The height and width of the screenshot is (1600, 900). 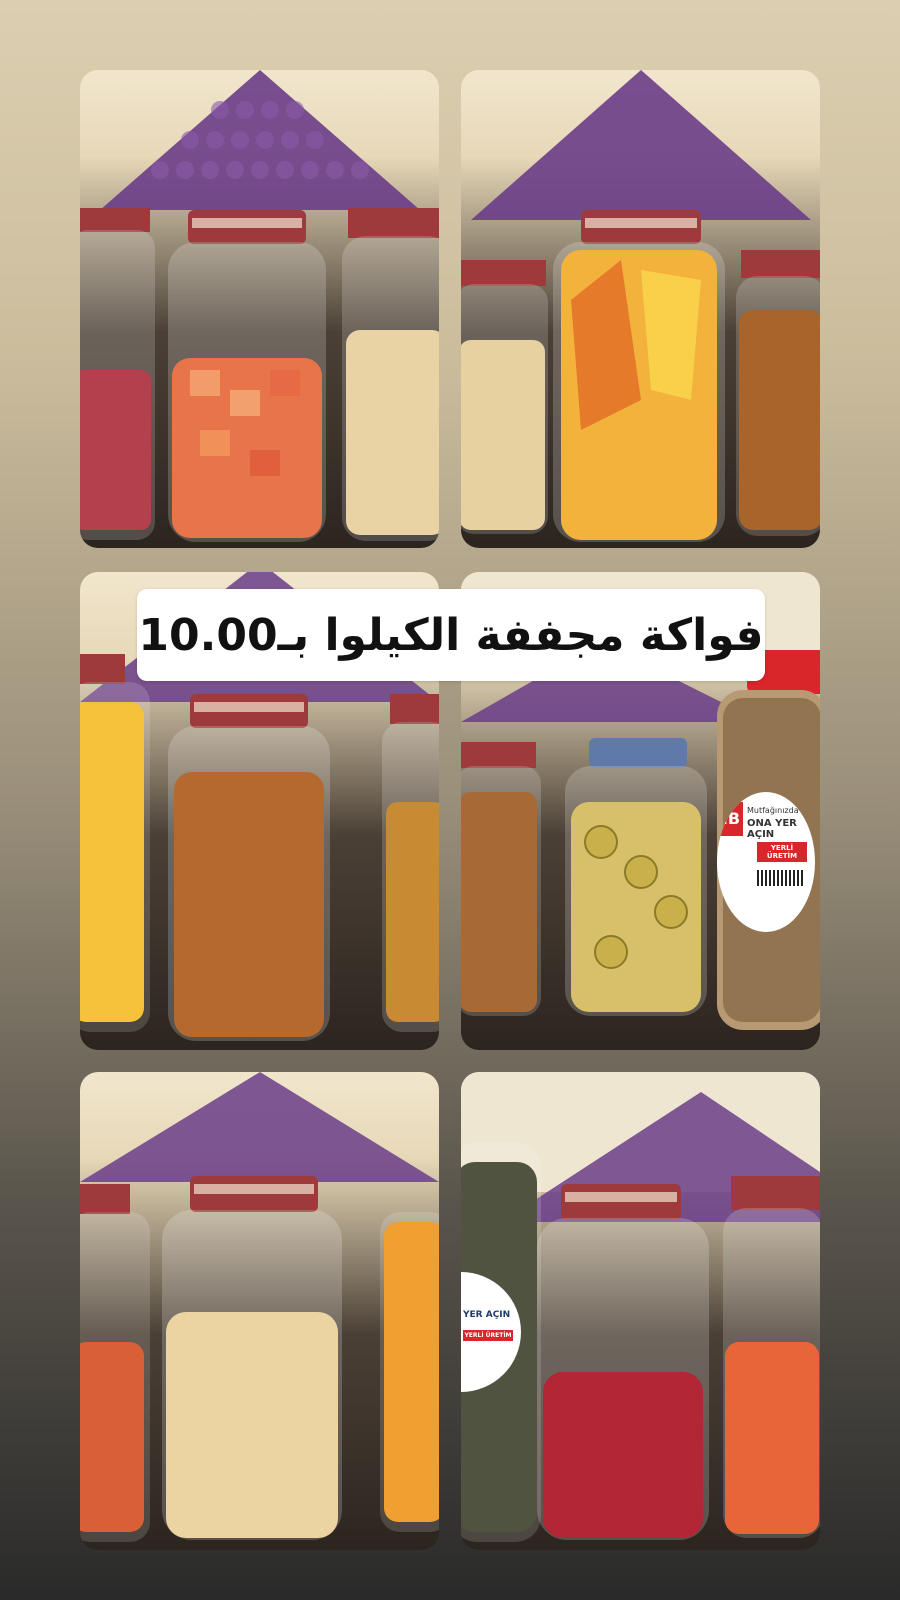 I want to click on label-line-2: ONA YER AÇIN, so click(x=772, y=829).